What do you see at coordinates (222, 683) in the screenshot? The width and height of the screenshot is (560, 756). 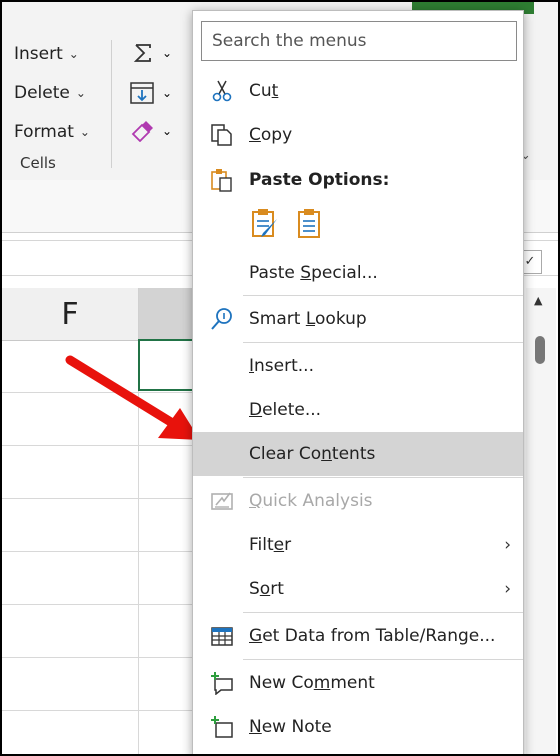 I see `new-comment-icon` at bounding box center [222, 683].